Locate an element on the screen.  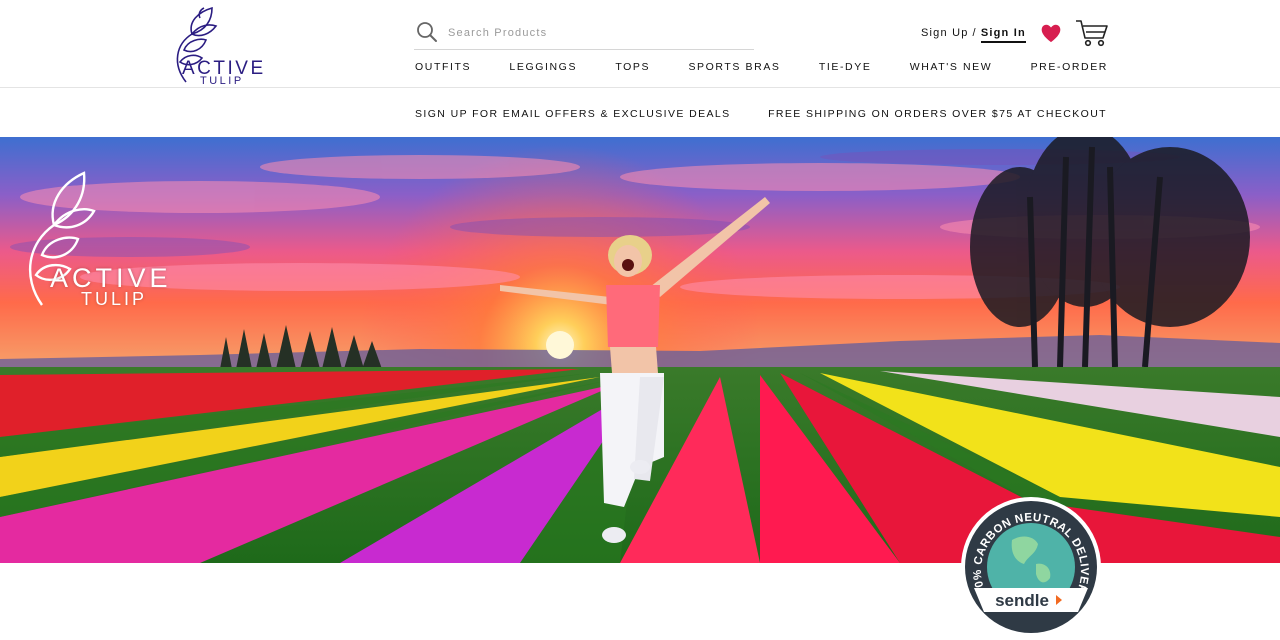
hero-logo-text-tulip: TULIP is located at coordinates (114, 299).